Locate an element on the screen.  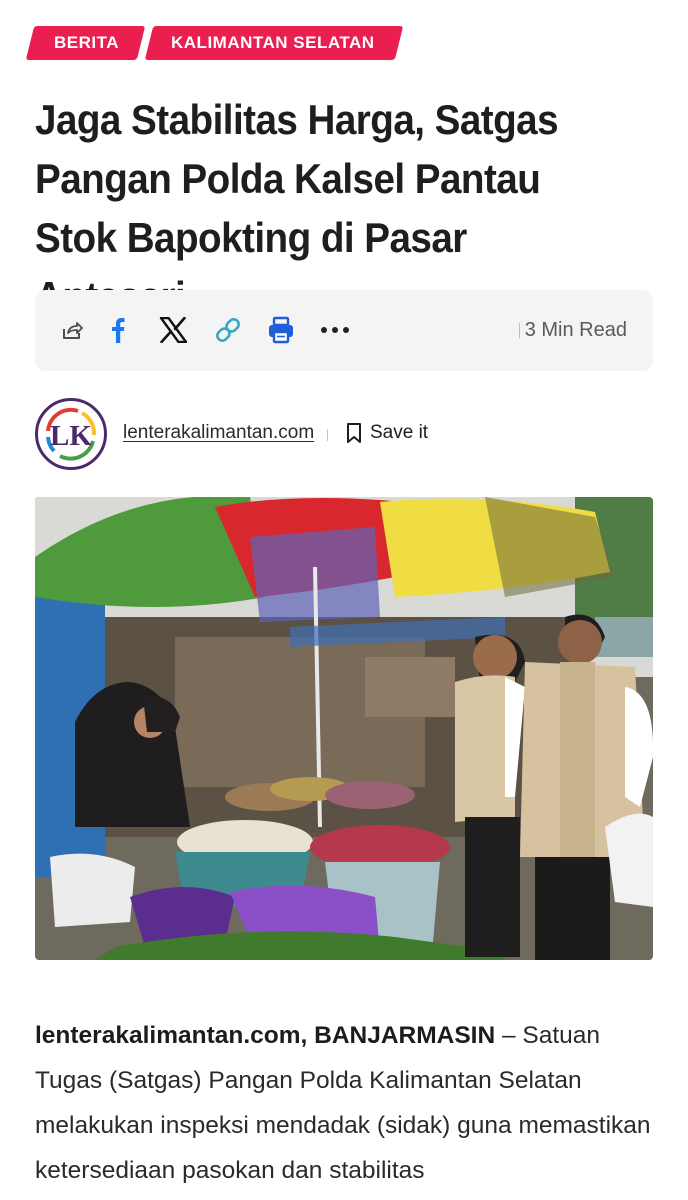
share-bar: 3 Min Read is located at coordinates (344, 330).